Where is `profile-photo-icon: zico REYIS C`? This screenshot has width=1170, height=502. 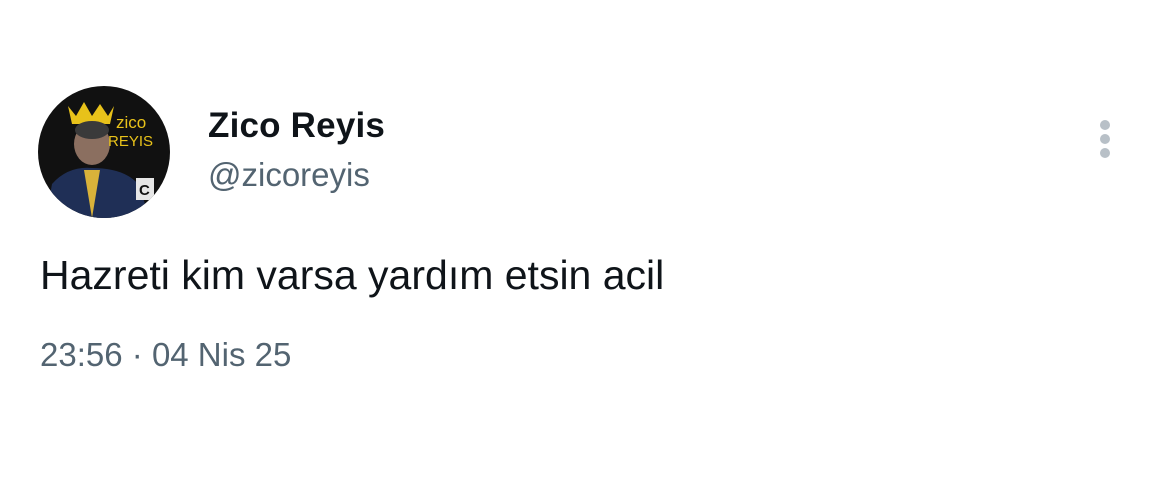 profile-photo-icon: zico REYIS C is located at coordinates (104, 152).